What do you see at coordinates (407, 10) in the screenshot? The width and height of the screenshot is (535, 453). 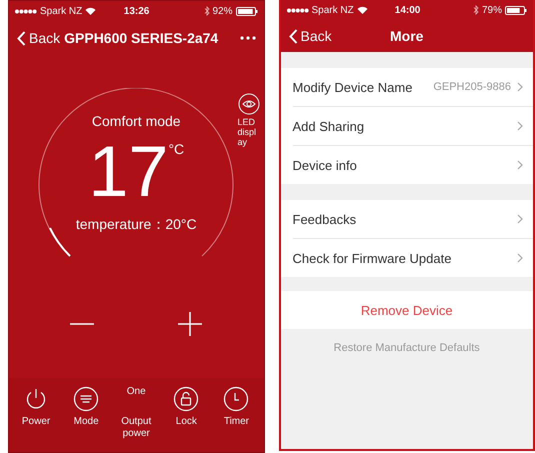 I see `clock-time: 14:00` at bounding box center [407, 10].